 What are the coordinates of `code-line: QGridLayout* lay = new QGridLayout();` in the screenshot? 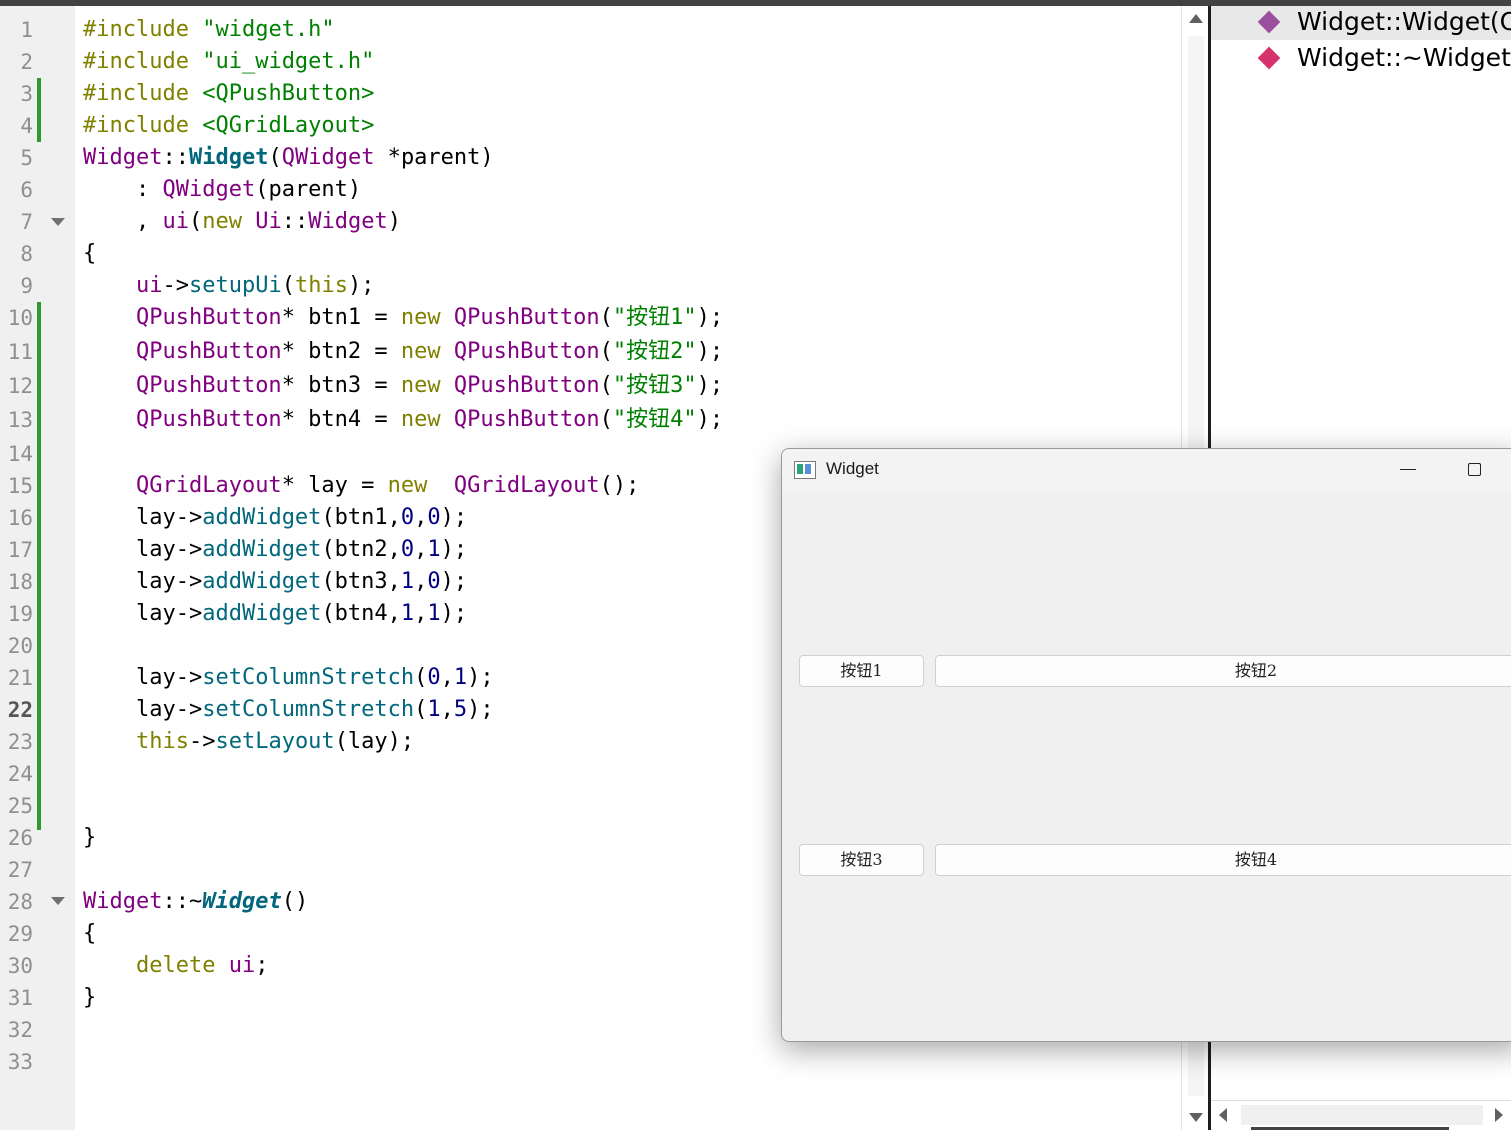 It's located at (361, 486).